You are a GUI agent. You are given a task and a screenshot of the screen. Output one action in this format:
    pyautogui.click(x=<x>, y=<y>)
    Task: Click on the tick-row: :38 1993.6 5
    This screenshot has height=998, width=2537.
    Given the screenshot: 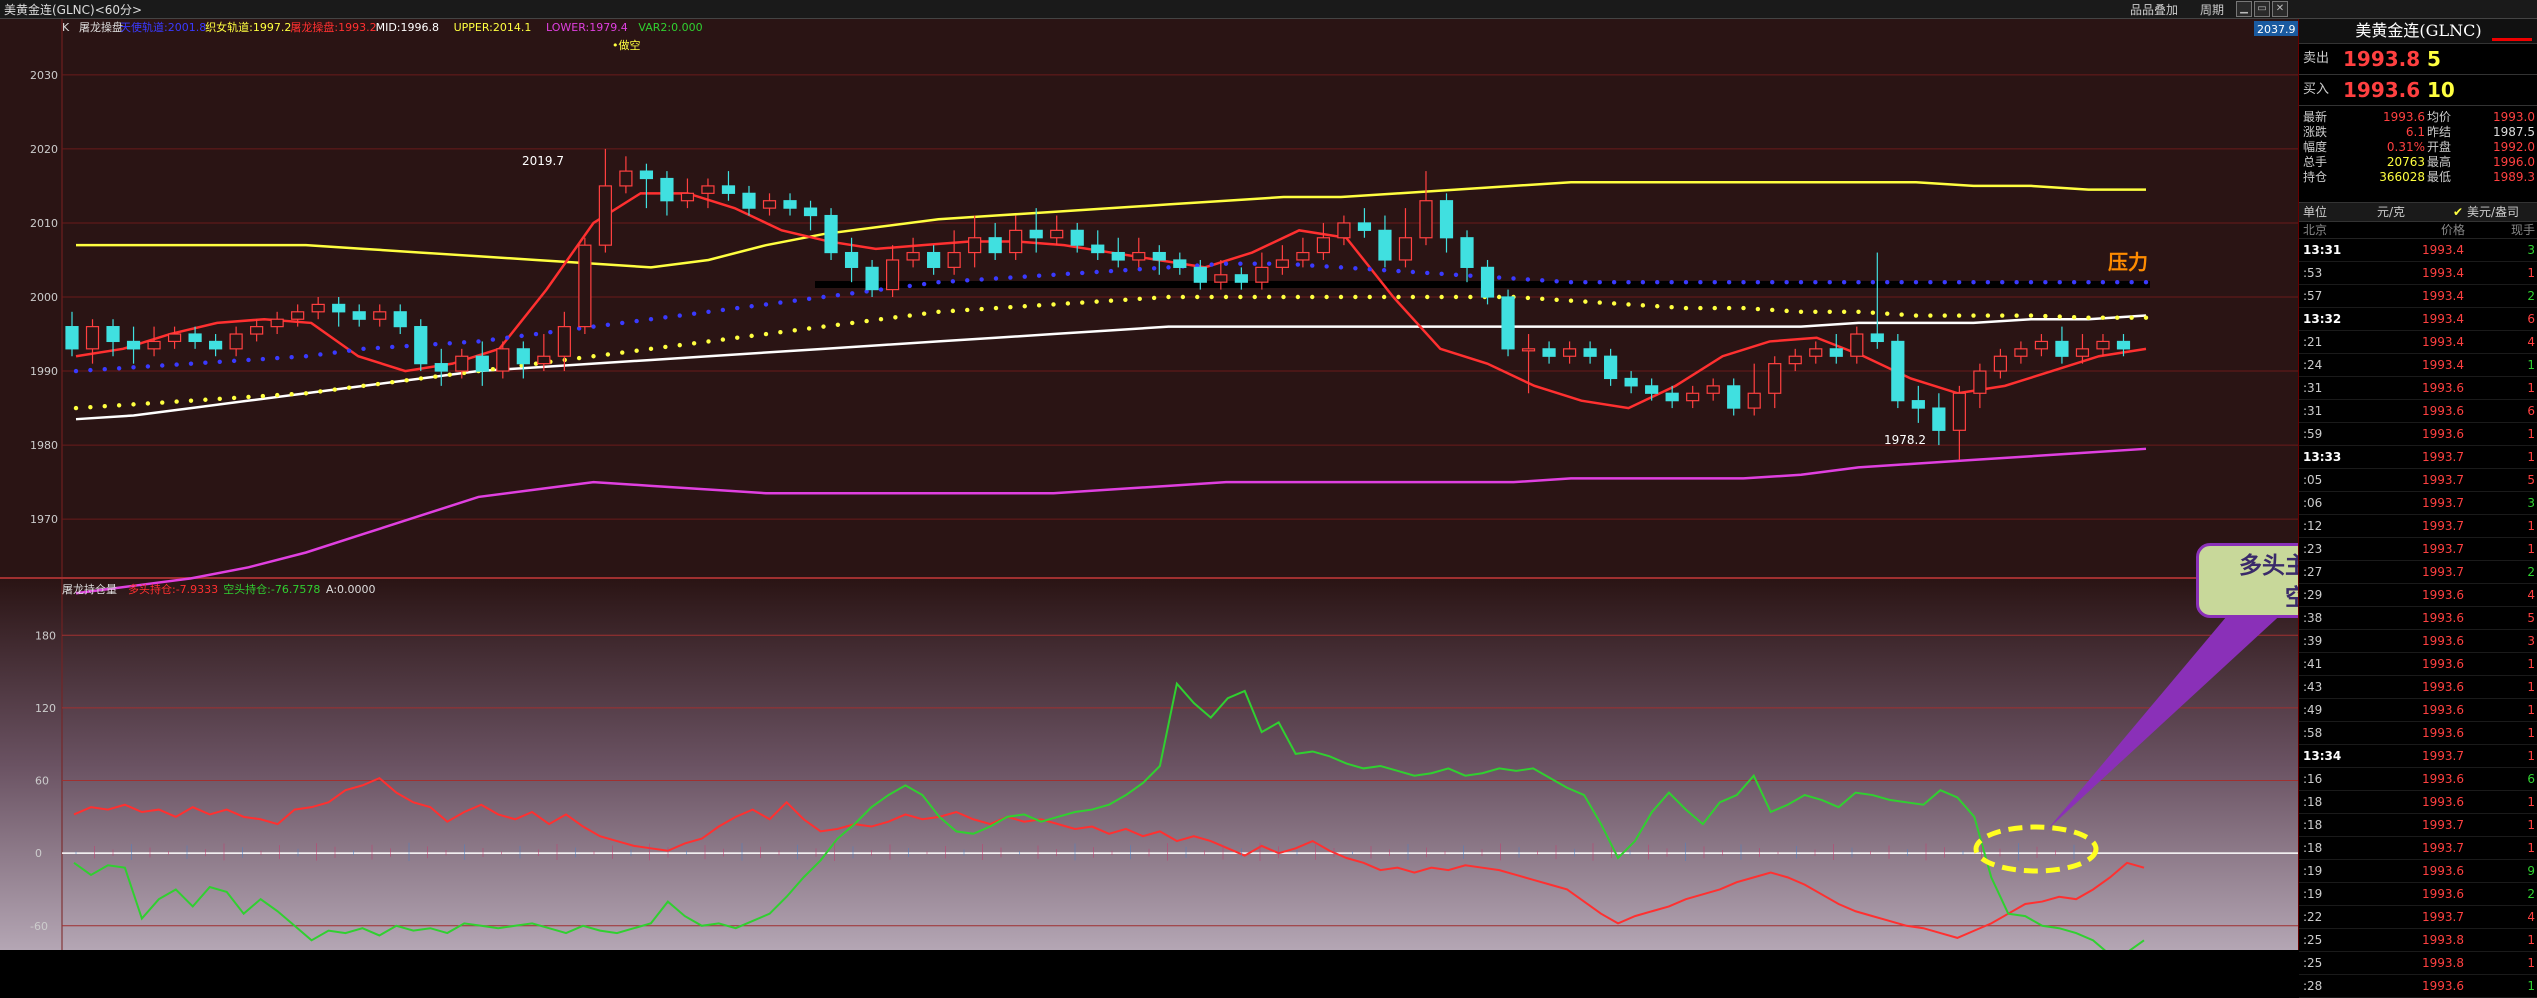 What is the action you would take?
    pyautogui.click(x=2418, y=618)
    